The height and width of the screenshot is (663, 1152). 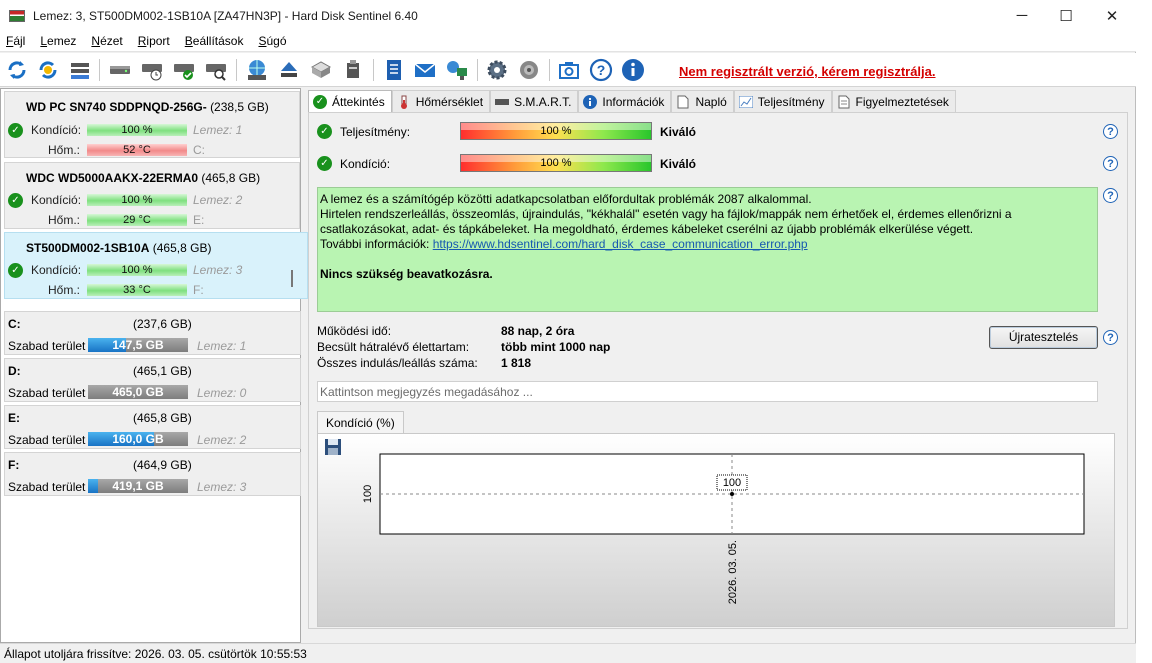 What do you see at coordinates (368, 494) in the screenshot?
I see `y-tick-label: 100` at bounding box center [368, 494].